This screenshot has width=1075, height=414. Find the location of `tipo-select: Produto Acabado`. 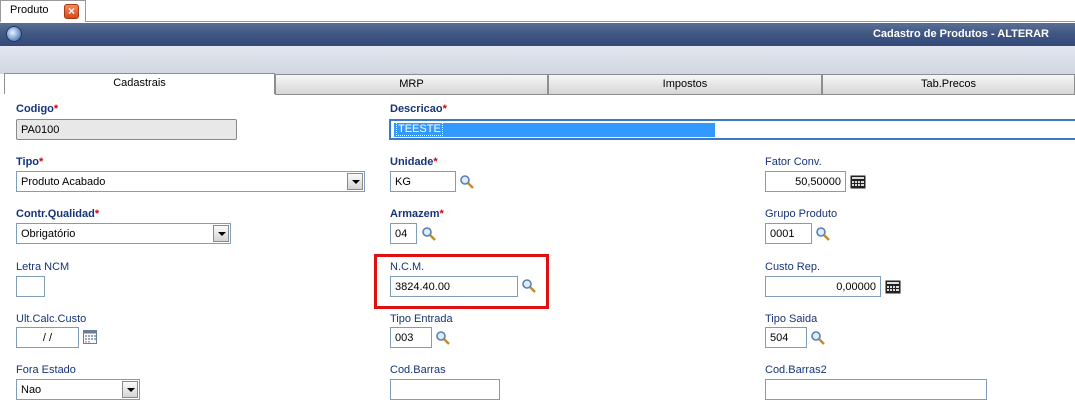

tipo-select: Produto Acabado is located at coordinates (190, 181).